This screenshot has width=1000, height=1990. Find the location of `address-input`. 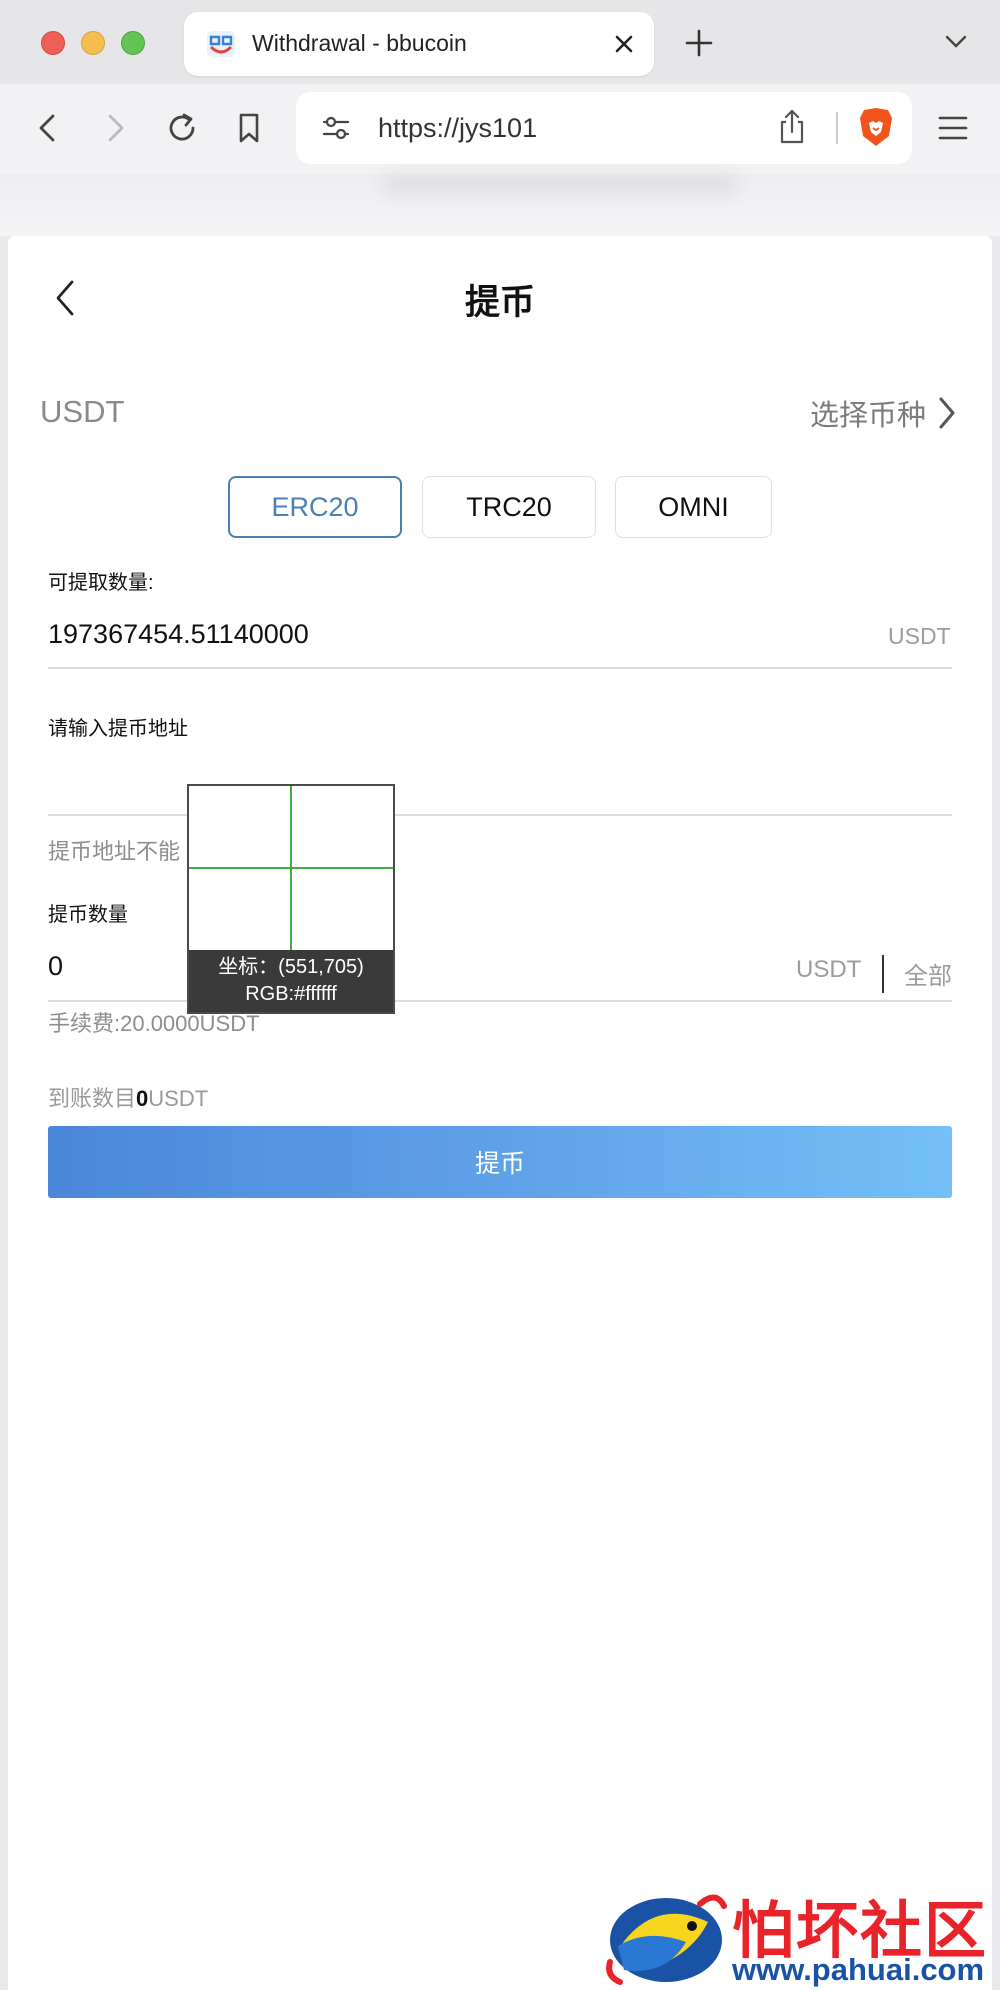

address-input is located at coordinates (500, 779).